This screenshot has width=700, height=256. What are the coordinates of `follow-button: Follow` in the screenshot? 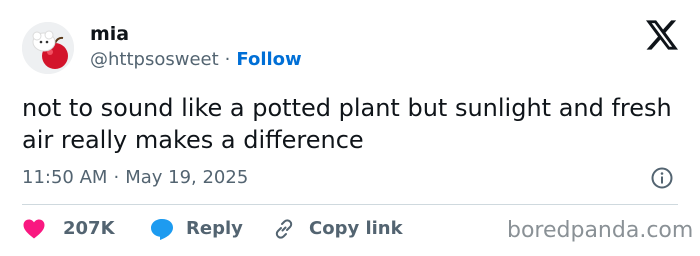 It's located at (268, 59).